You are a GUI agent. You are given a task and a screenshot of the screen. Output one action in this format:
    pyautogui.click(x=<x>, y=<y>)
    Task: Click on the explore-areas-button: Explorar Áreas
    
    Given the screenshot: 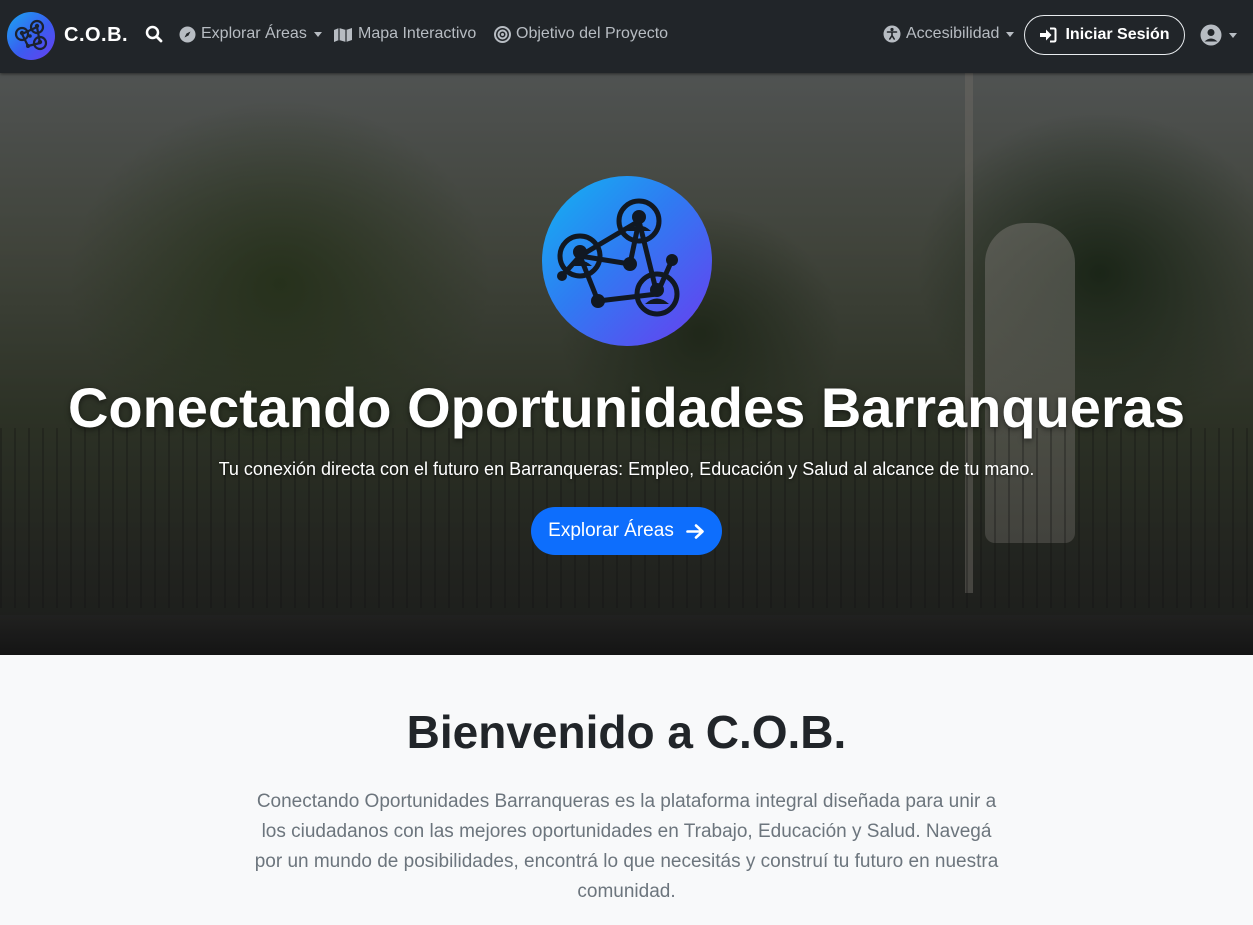 What is the action you would take?
    pyautogui.click(x=626, y=531)
    